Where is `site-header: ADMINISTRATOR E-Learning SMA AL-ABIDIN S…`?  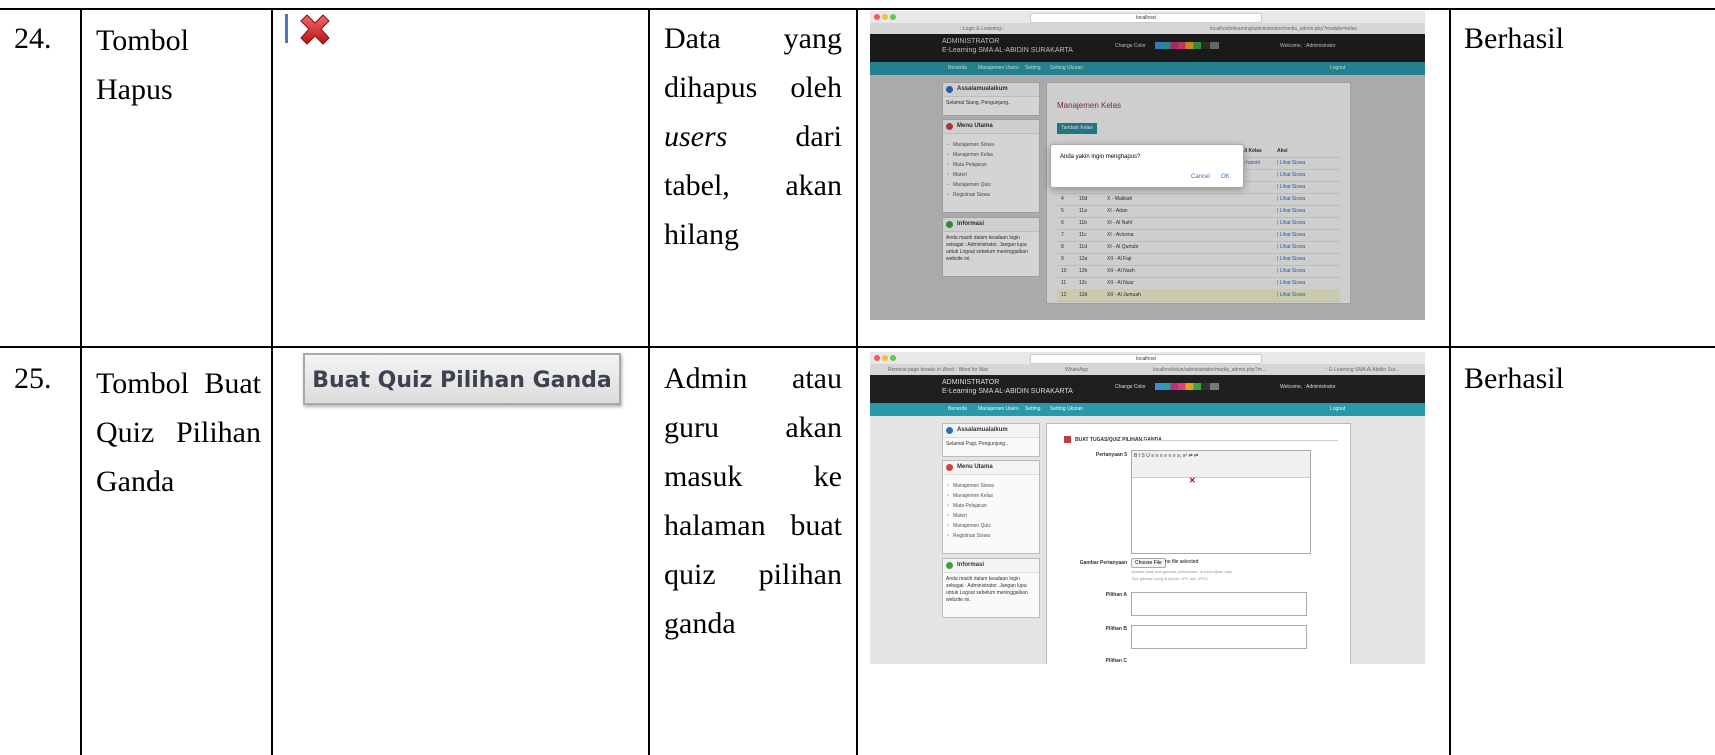 site-header: ADMINISTRATOR E-Learning SMA AL-ABIDIN S… is located at coordinates (1147, 389).